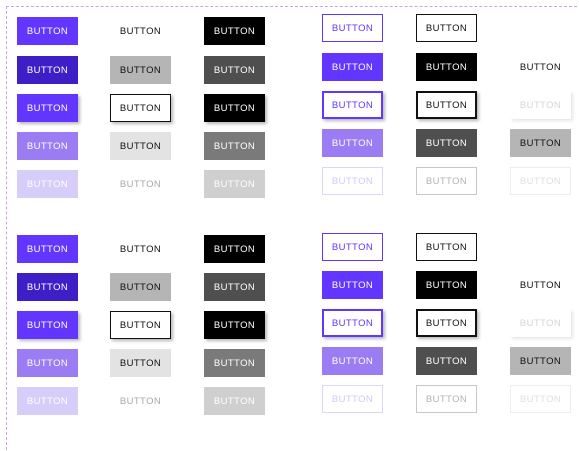 Image resolution: width=579 pixels, height=451 pixels. Describe the element at coordinates (47, 184) in the screenshot. I see `btn-g1-c1-r5: BUTTON` at that location.